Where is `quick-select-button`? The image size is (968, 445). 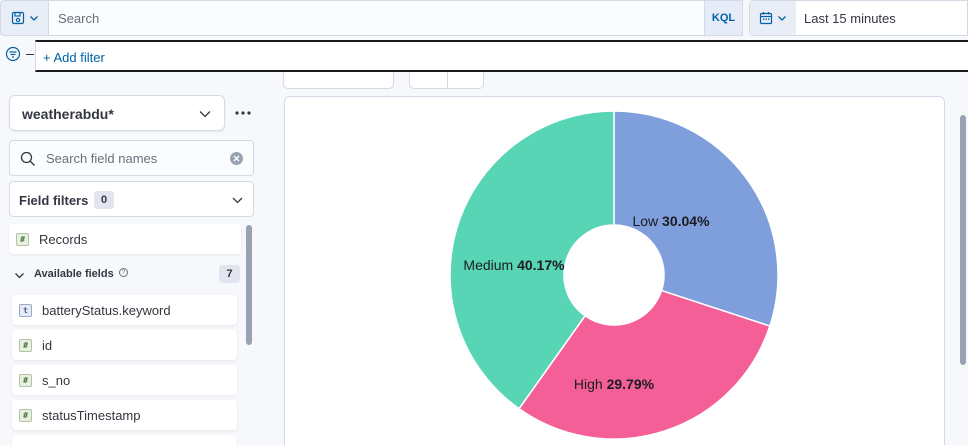
quick-select-button is located at coordinates (773, 18).